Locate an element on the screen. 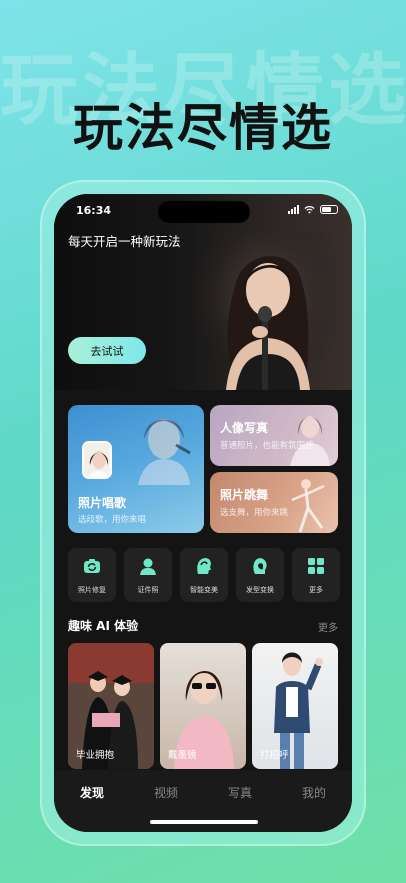 This screenshot has width=406, height=883. tool-id-photo: 证件照 is located at coordinates (148, 575).